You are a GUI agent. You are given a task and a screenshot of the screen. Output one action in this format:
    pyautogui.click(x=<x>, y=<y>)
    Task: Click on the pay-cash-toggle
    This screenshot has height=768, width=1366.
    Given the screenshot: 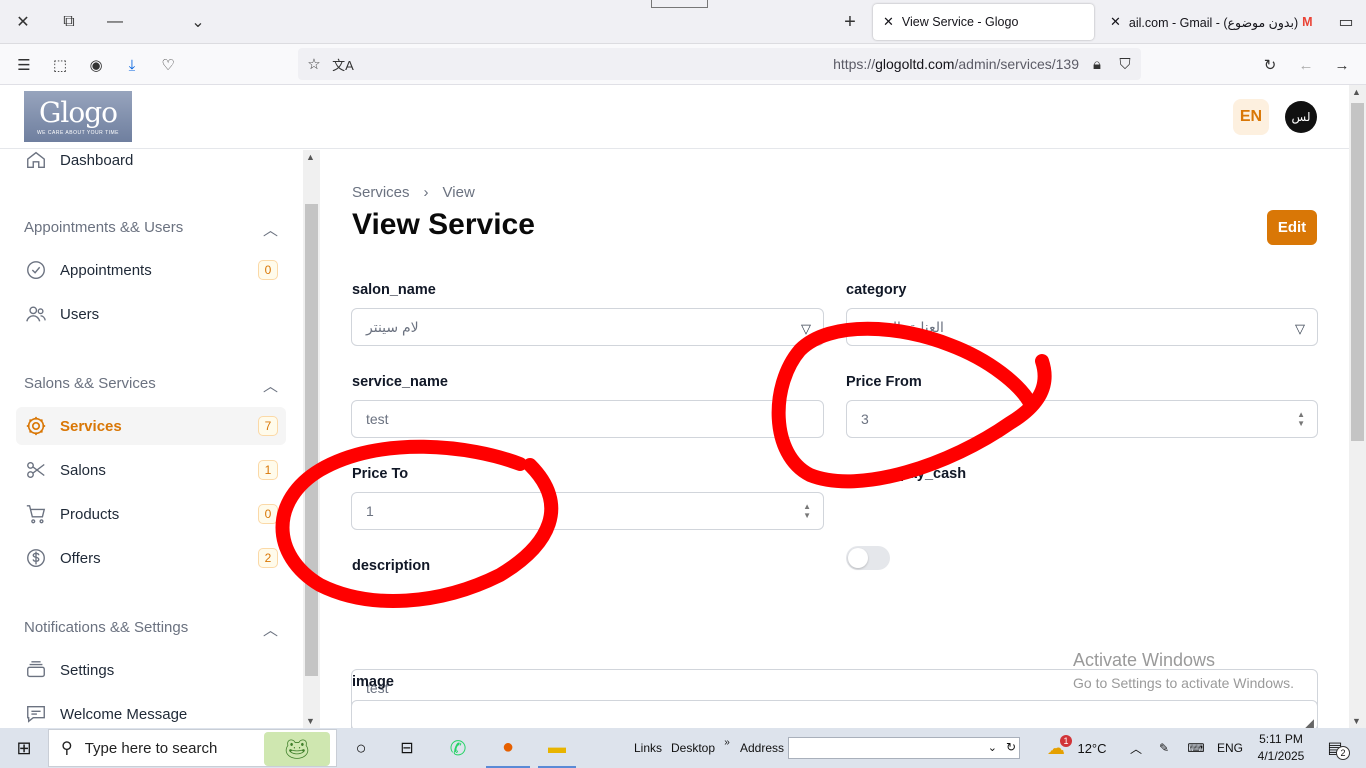 What is the action you would take?
    pyautogui.click(x=868, y=558)
    